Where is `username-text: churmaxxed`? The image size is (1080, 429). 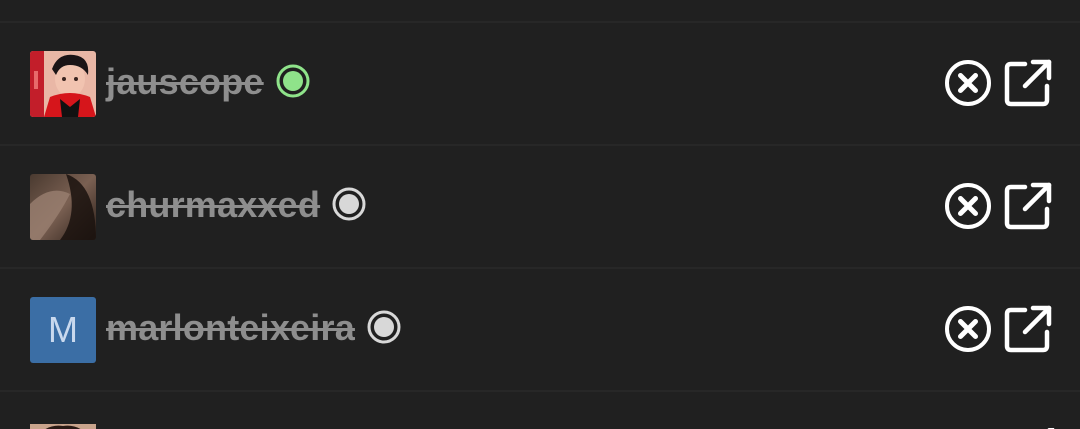 username-text: churmaxxed is located at coordinates (213, 204).